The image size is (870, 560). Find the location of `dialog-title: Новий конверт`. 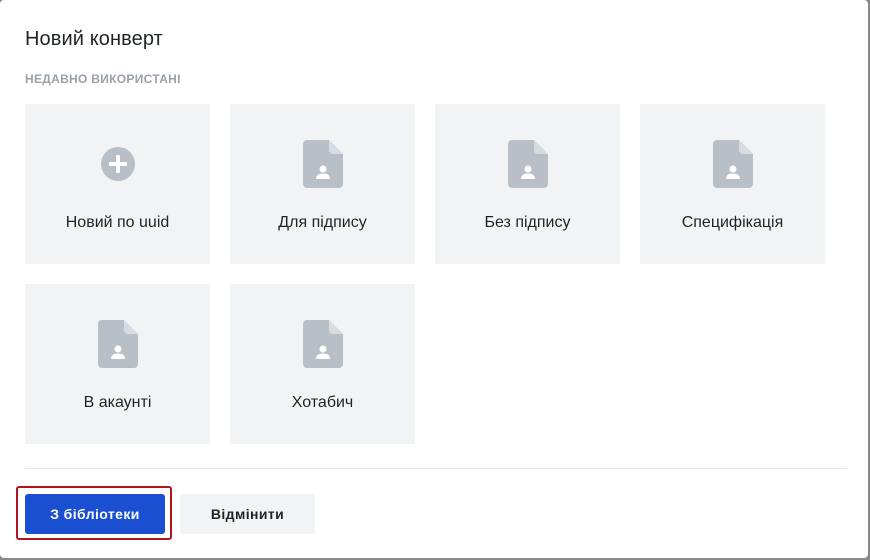

dialog-title: Новий конверт is located at coordinates (94, 39).